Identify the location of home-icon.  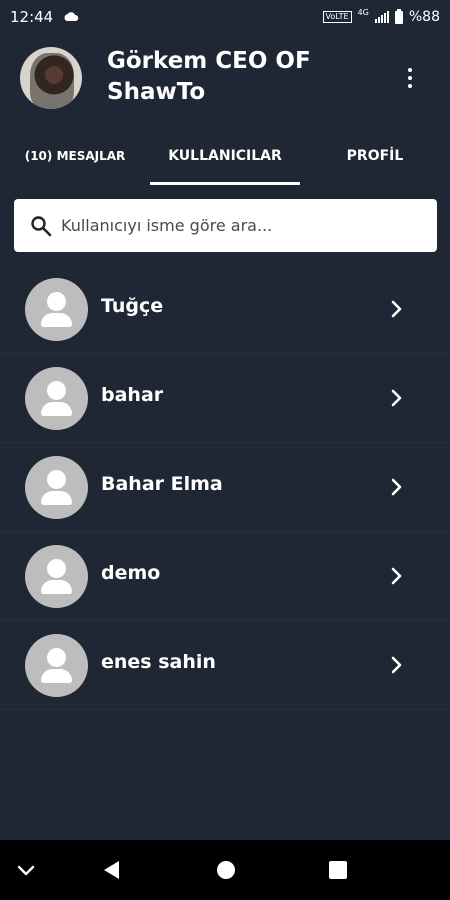
(226, 870).